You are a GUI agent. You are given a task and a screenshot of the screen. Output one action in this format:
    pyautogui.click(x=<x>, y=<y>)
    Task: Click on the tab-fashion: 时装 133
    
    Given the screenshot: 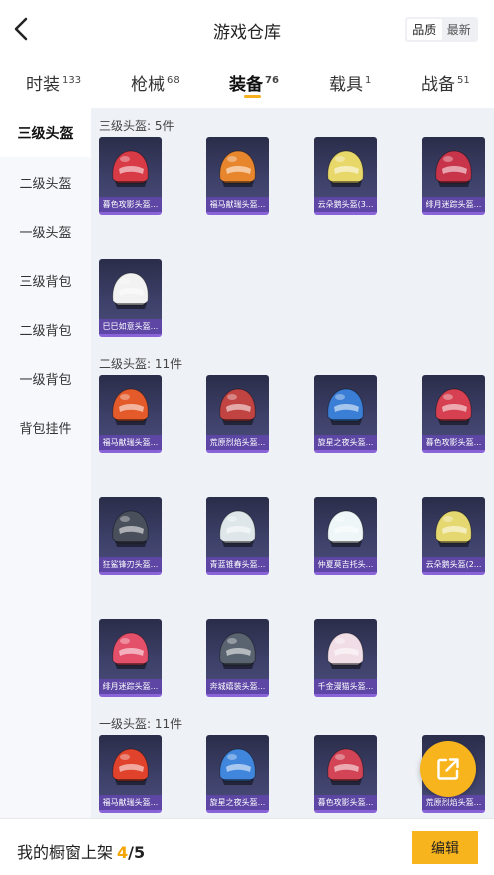 What is the action you would take?
    pyautogui.click(x=53, y=82)
    